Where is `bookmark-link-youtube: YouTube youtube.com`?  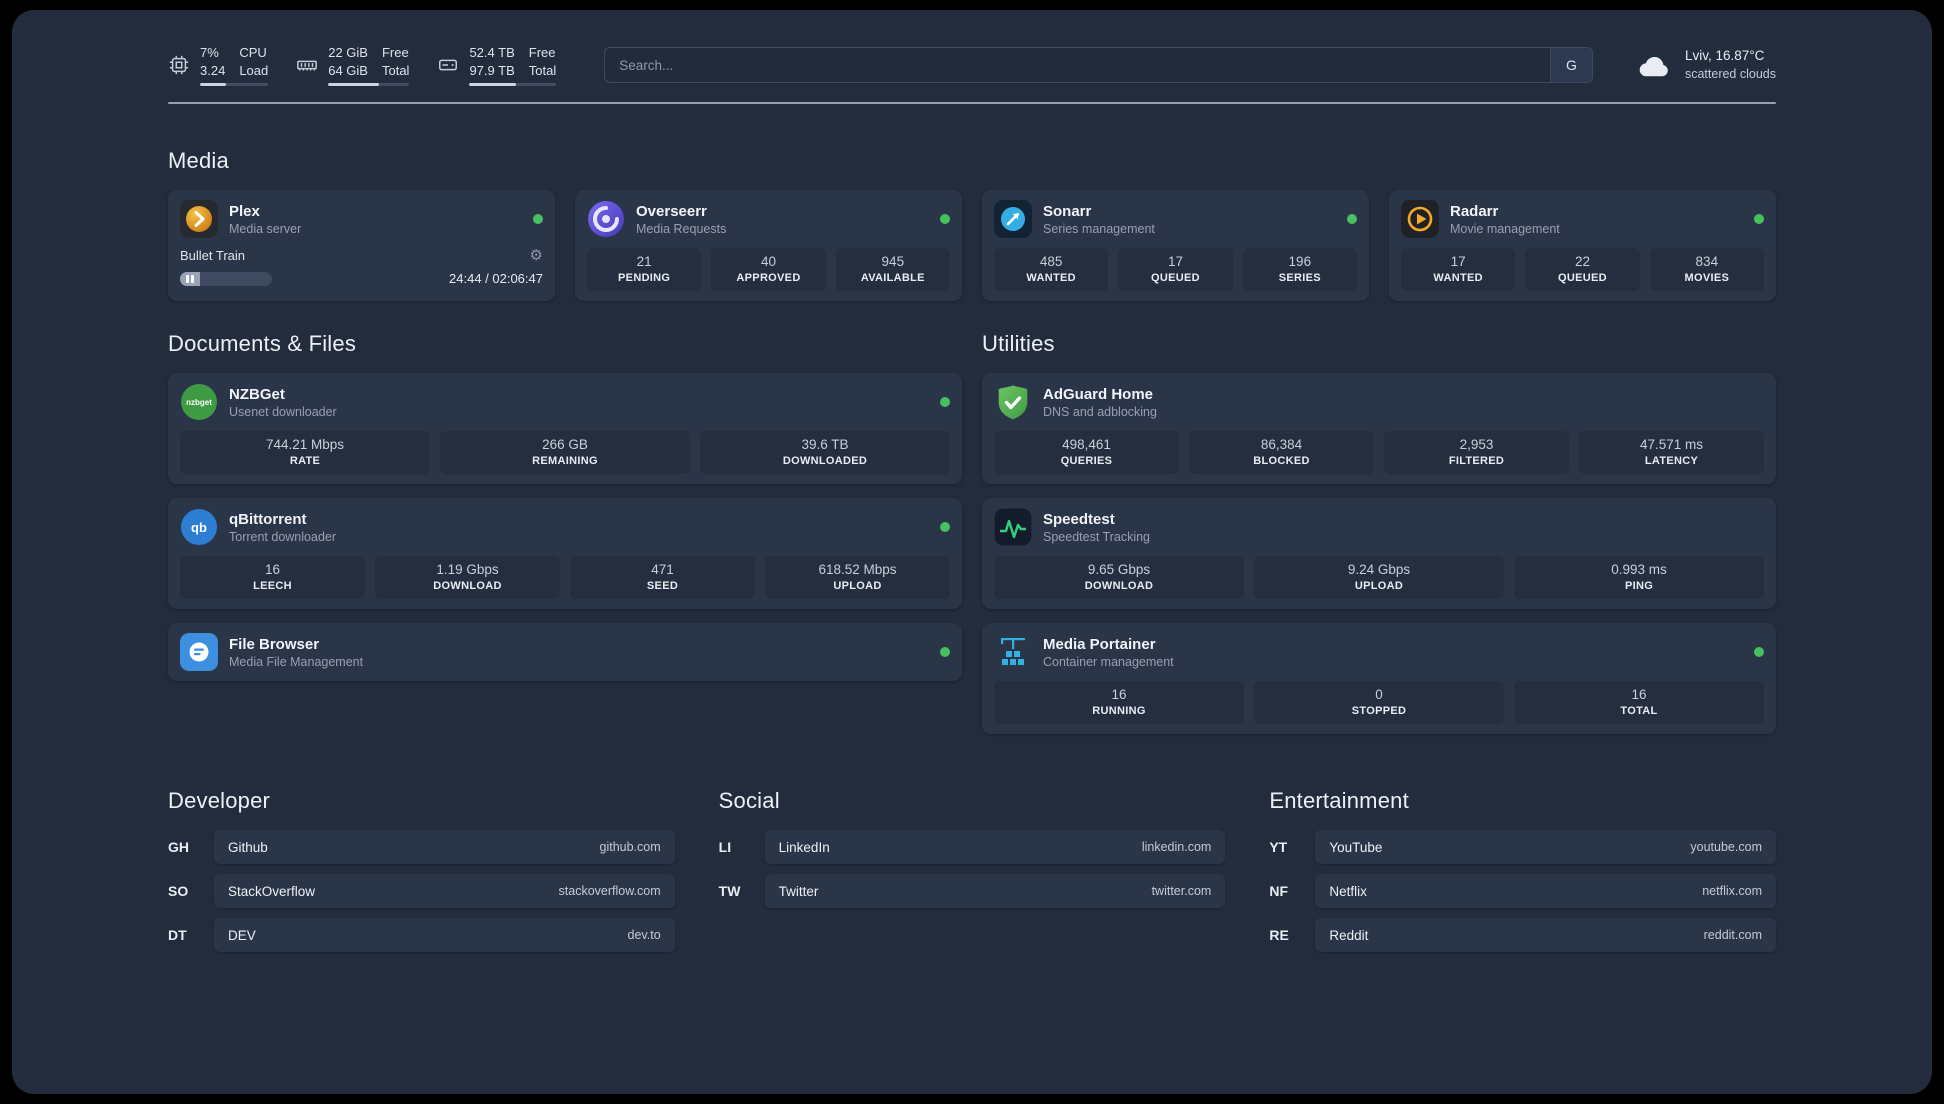 bookmark-link-youtube: YouTube youtube.com is located at coordinates (1545, 847).